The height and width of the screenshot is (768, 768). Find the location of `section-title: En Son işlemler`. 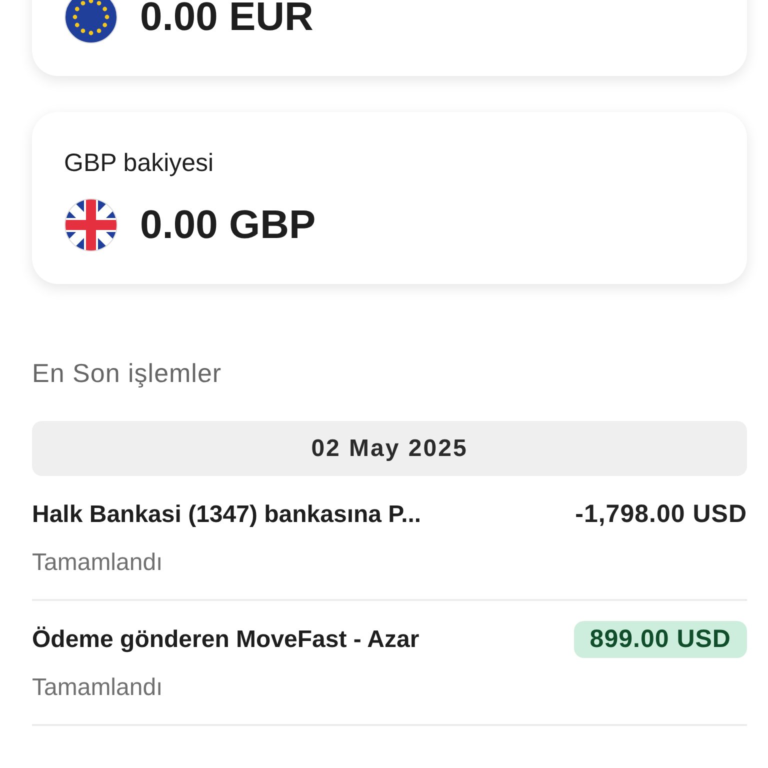

section-title: En Son işlemler is located at coordinates (127, 373).